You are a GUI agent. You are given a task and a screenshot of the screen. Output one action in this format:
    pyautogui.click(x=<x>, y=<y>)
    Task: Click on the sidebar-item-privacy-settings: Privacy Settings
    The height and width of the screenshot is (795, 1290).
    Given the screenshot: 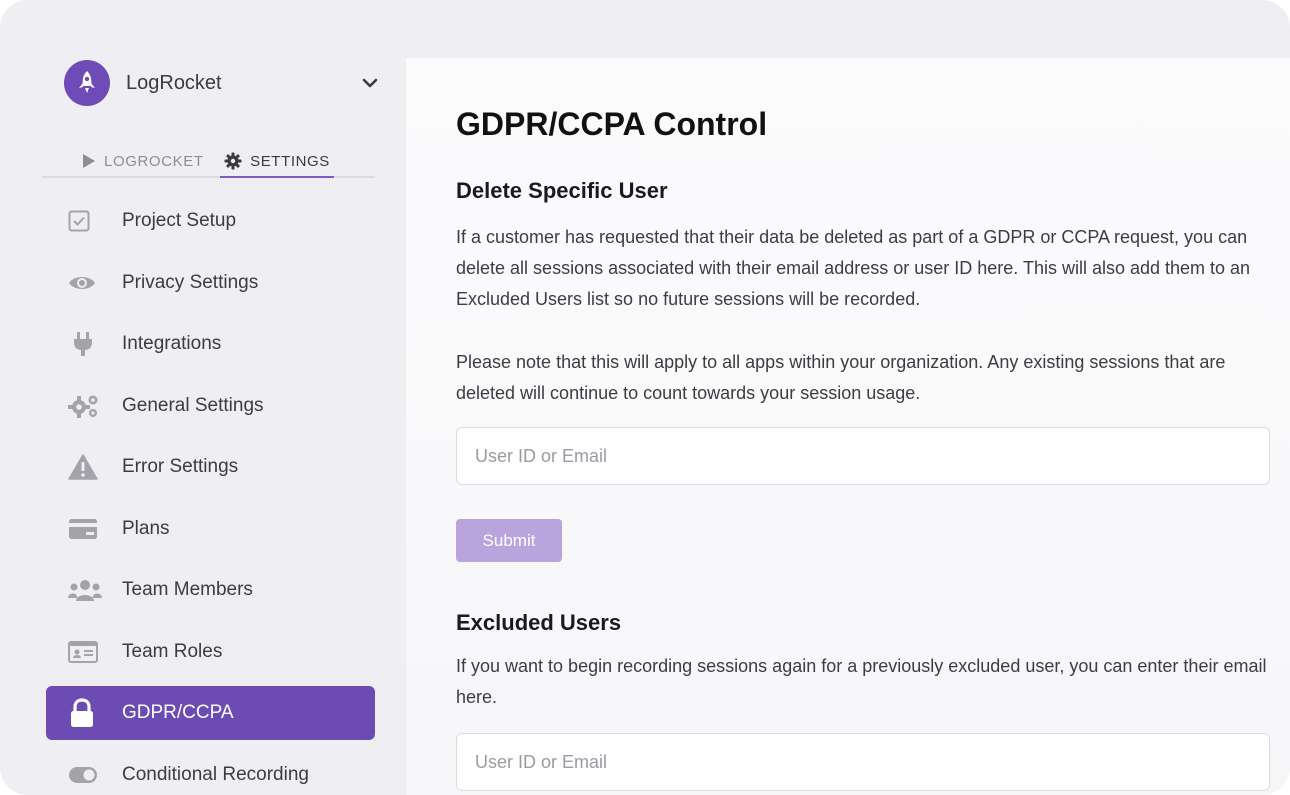 What is the action you would take?
    pyautogui.click(x=210, y=283)
    